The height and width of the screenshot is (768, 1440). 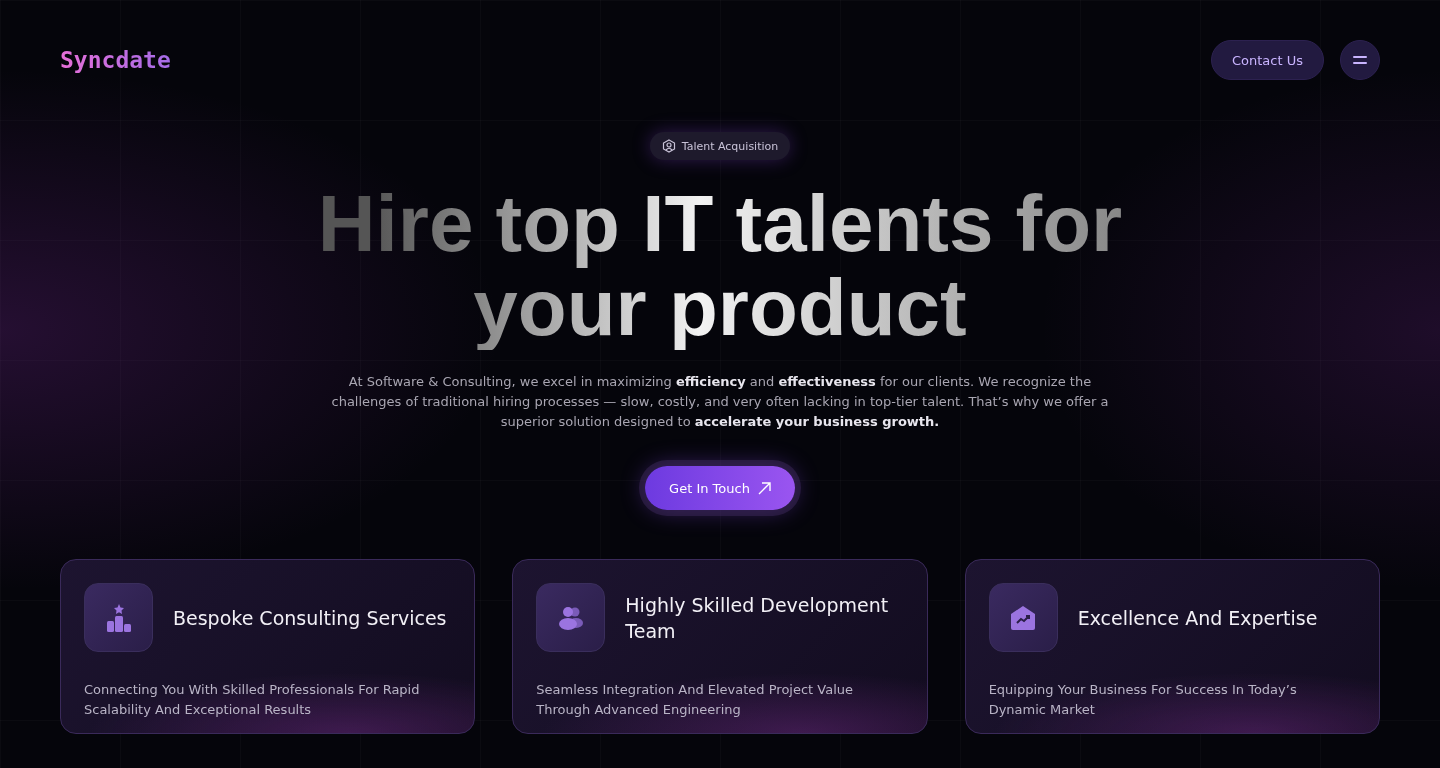 I want to click on menu-icon, so click(x=1360, y=60).